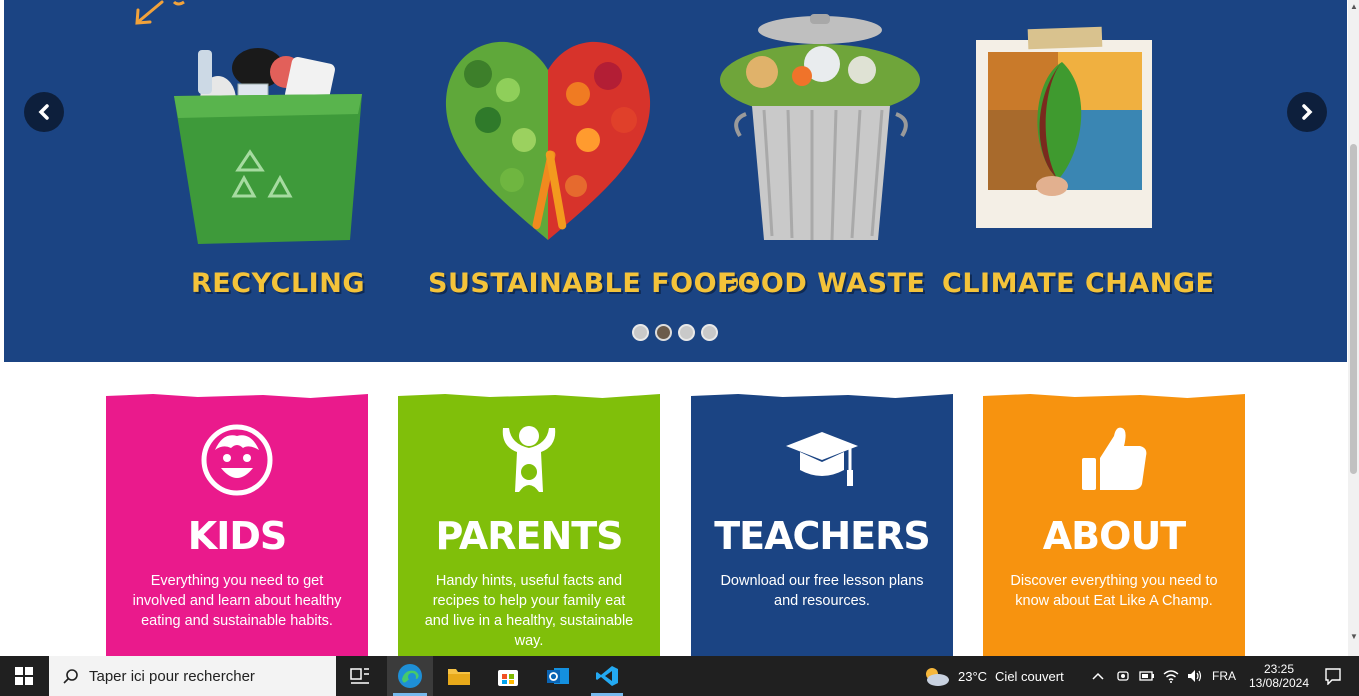 The image size is (1359, 696). Describe the element at coordinates (529, 536) in the screenshot. I see `card-title: PARENTS` at that location.